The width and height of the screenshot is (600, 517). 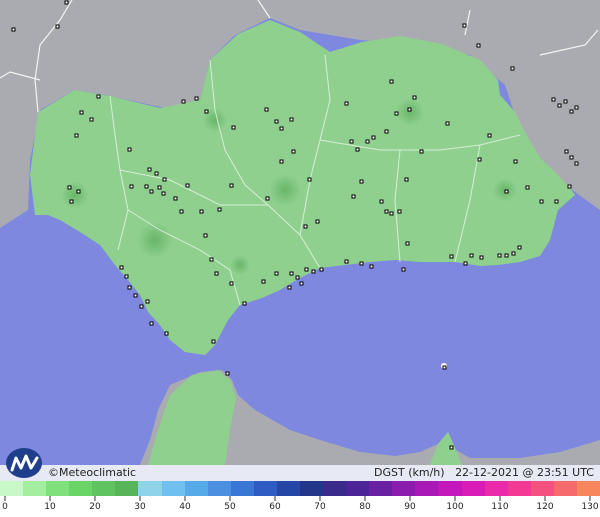 What do you see at coordinates (590, 507) in the screenshot?
I see `legend-tick-label: 130` at bounding box center [590, 507].